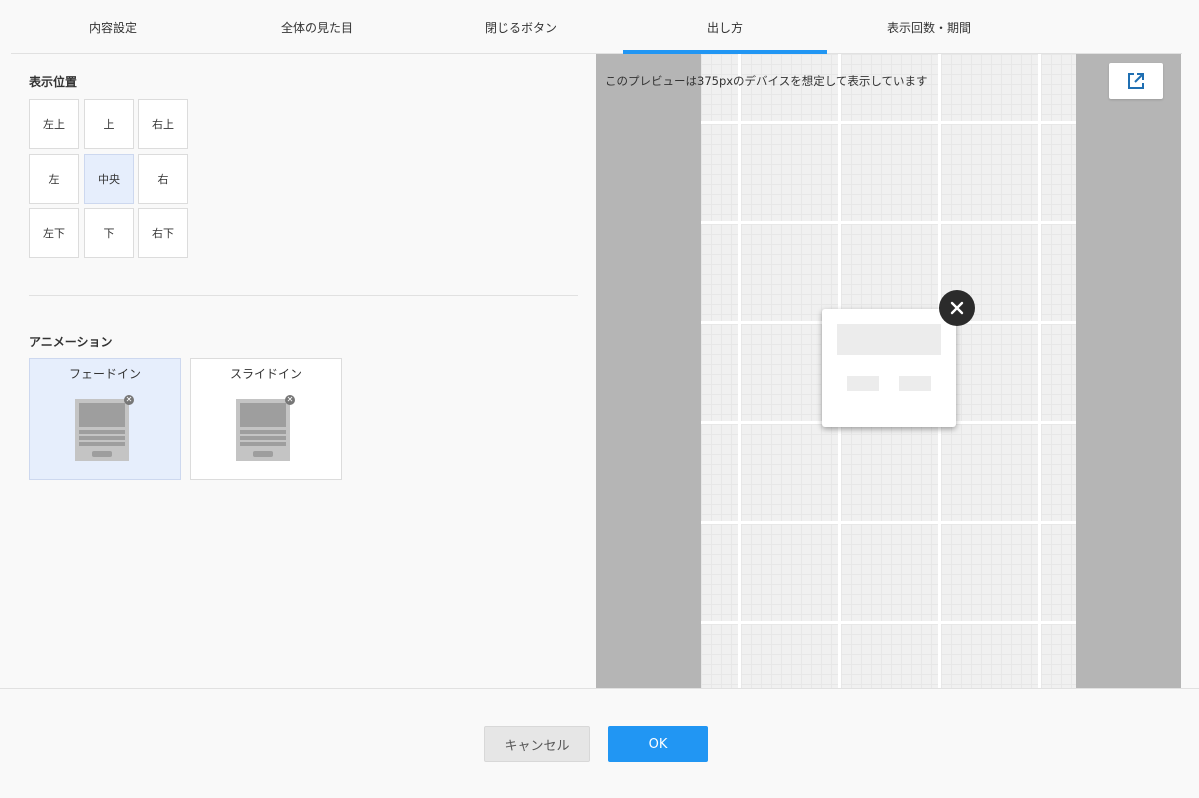 The image size is (1199, 798). I want to click on position-left: 左, so click(54, 179).